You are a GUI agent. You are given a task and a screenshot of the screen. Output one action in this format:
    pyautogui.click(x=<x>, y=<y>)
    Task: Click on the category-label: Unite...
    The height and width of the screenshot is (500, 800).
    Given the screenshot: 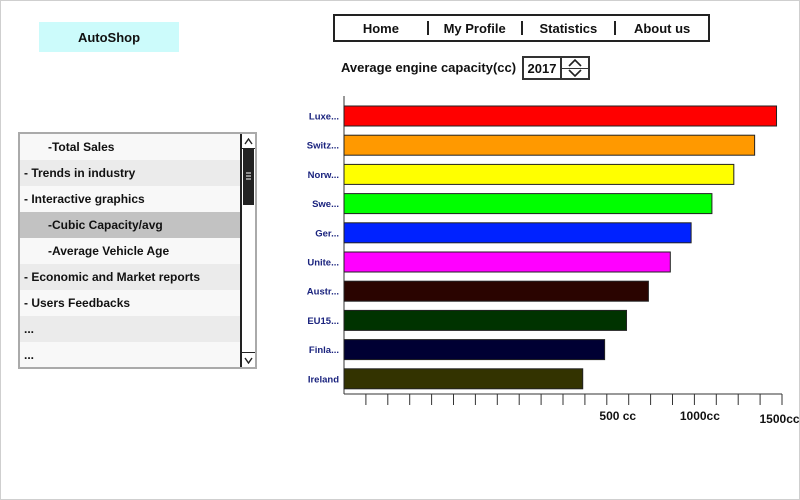 What is the action you would take?
    pyautogui.click(x=323, y=263)
    